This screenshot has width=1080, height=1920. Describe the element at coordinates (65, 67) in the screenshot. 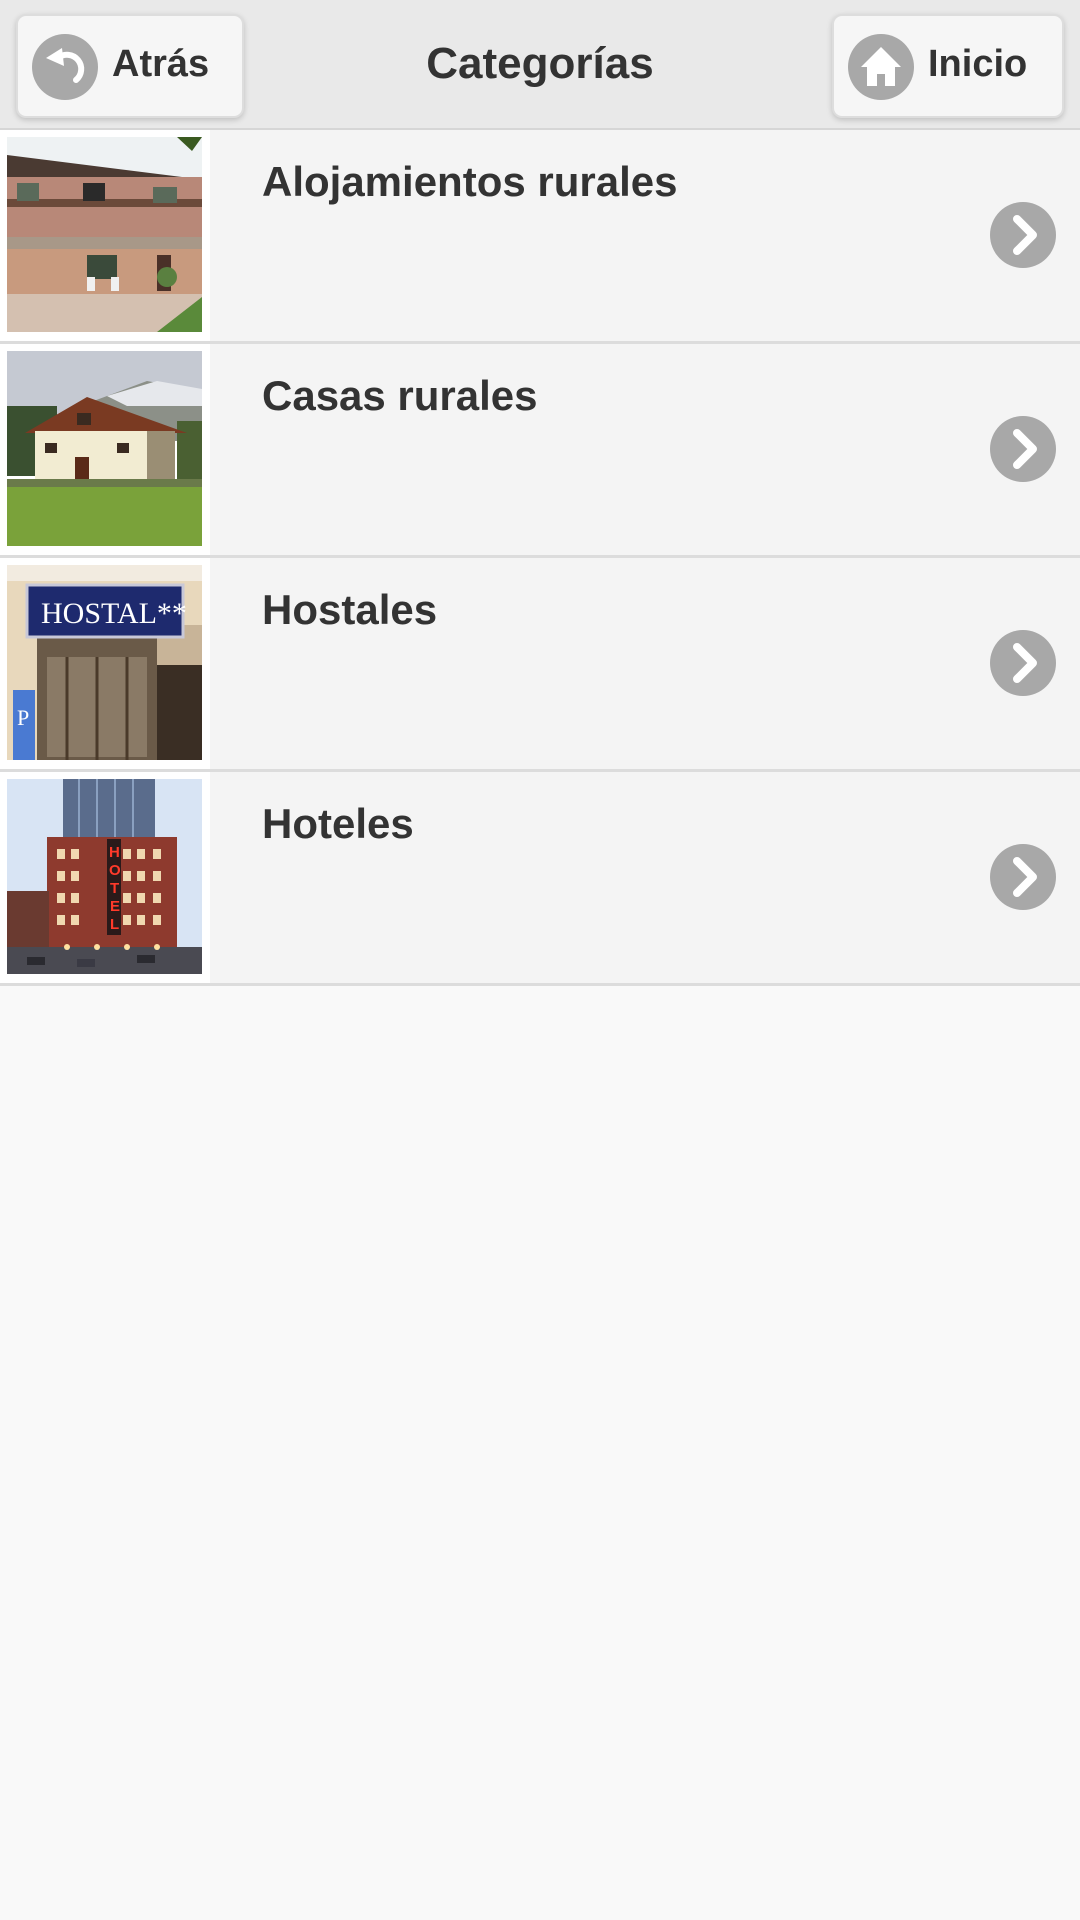

I see `back-arrow-icon` at that location.